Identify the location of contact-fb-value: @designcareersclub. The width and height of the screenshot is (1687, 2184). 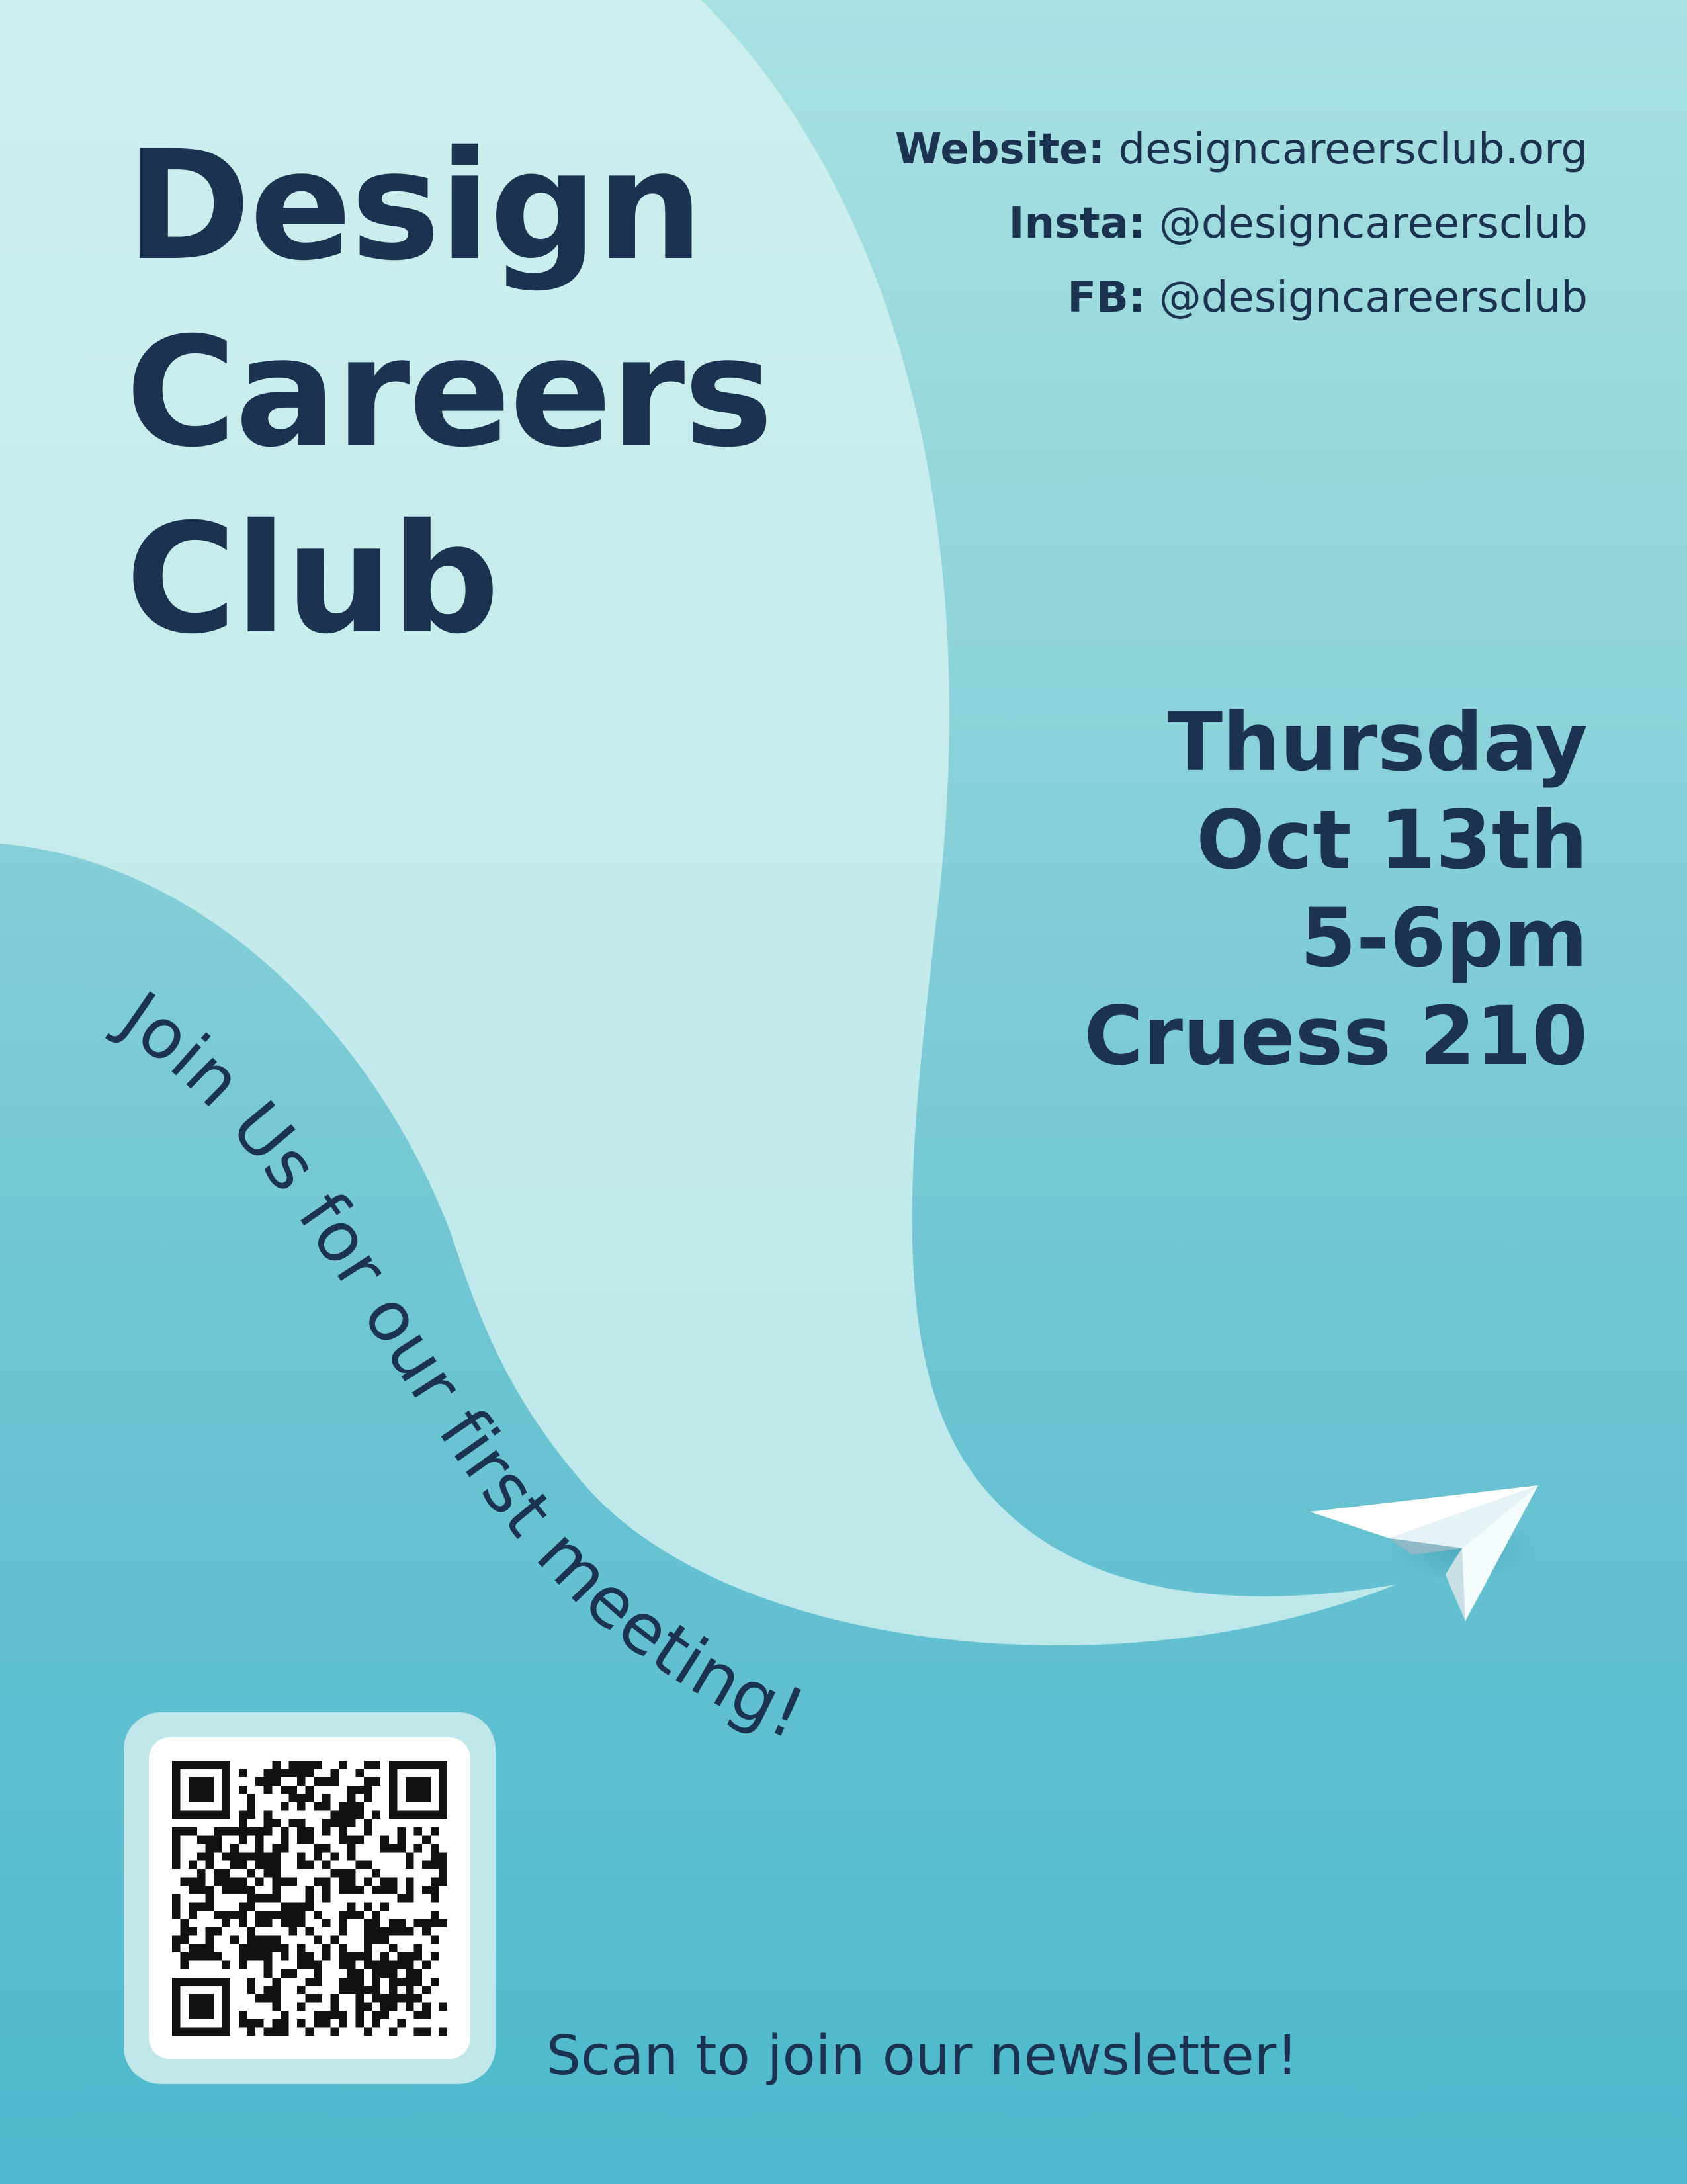
(1373, 298).